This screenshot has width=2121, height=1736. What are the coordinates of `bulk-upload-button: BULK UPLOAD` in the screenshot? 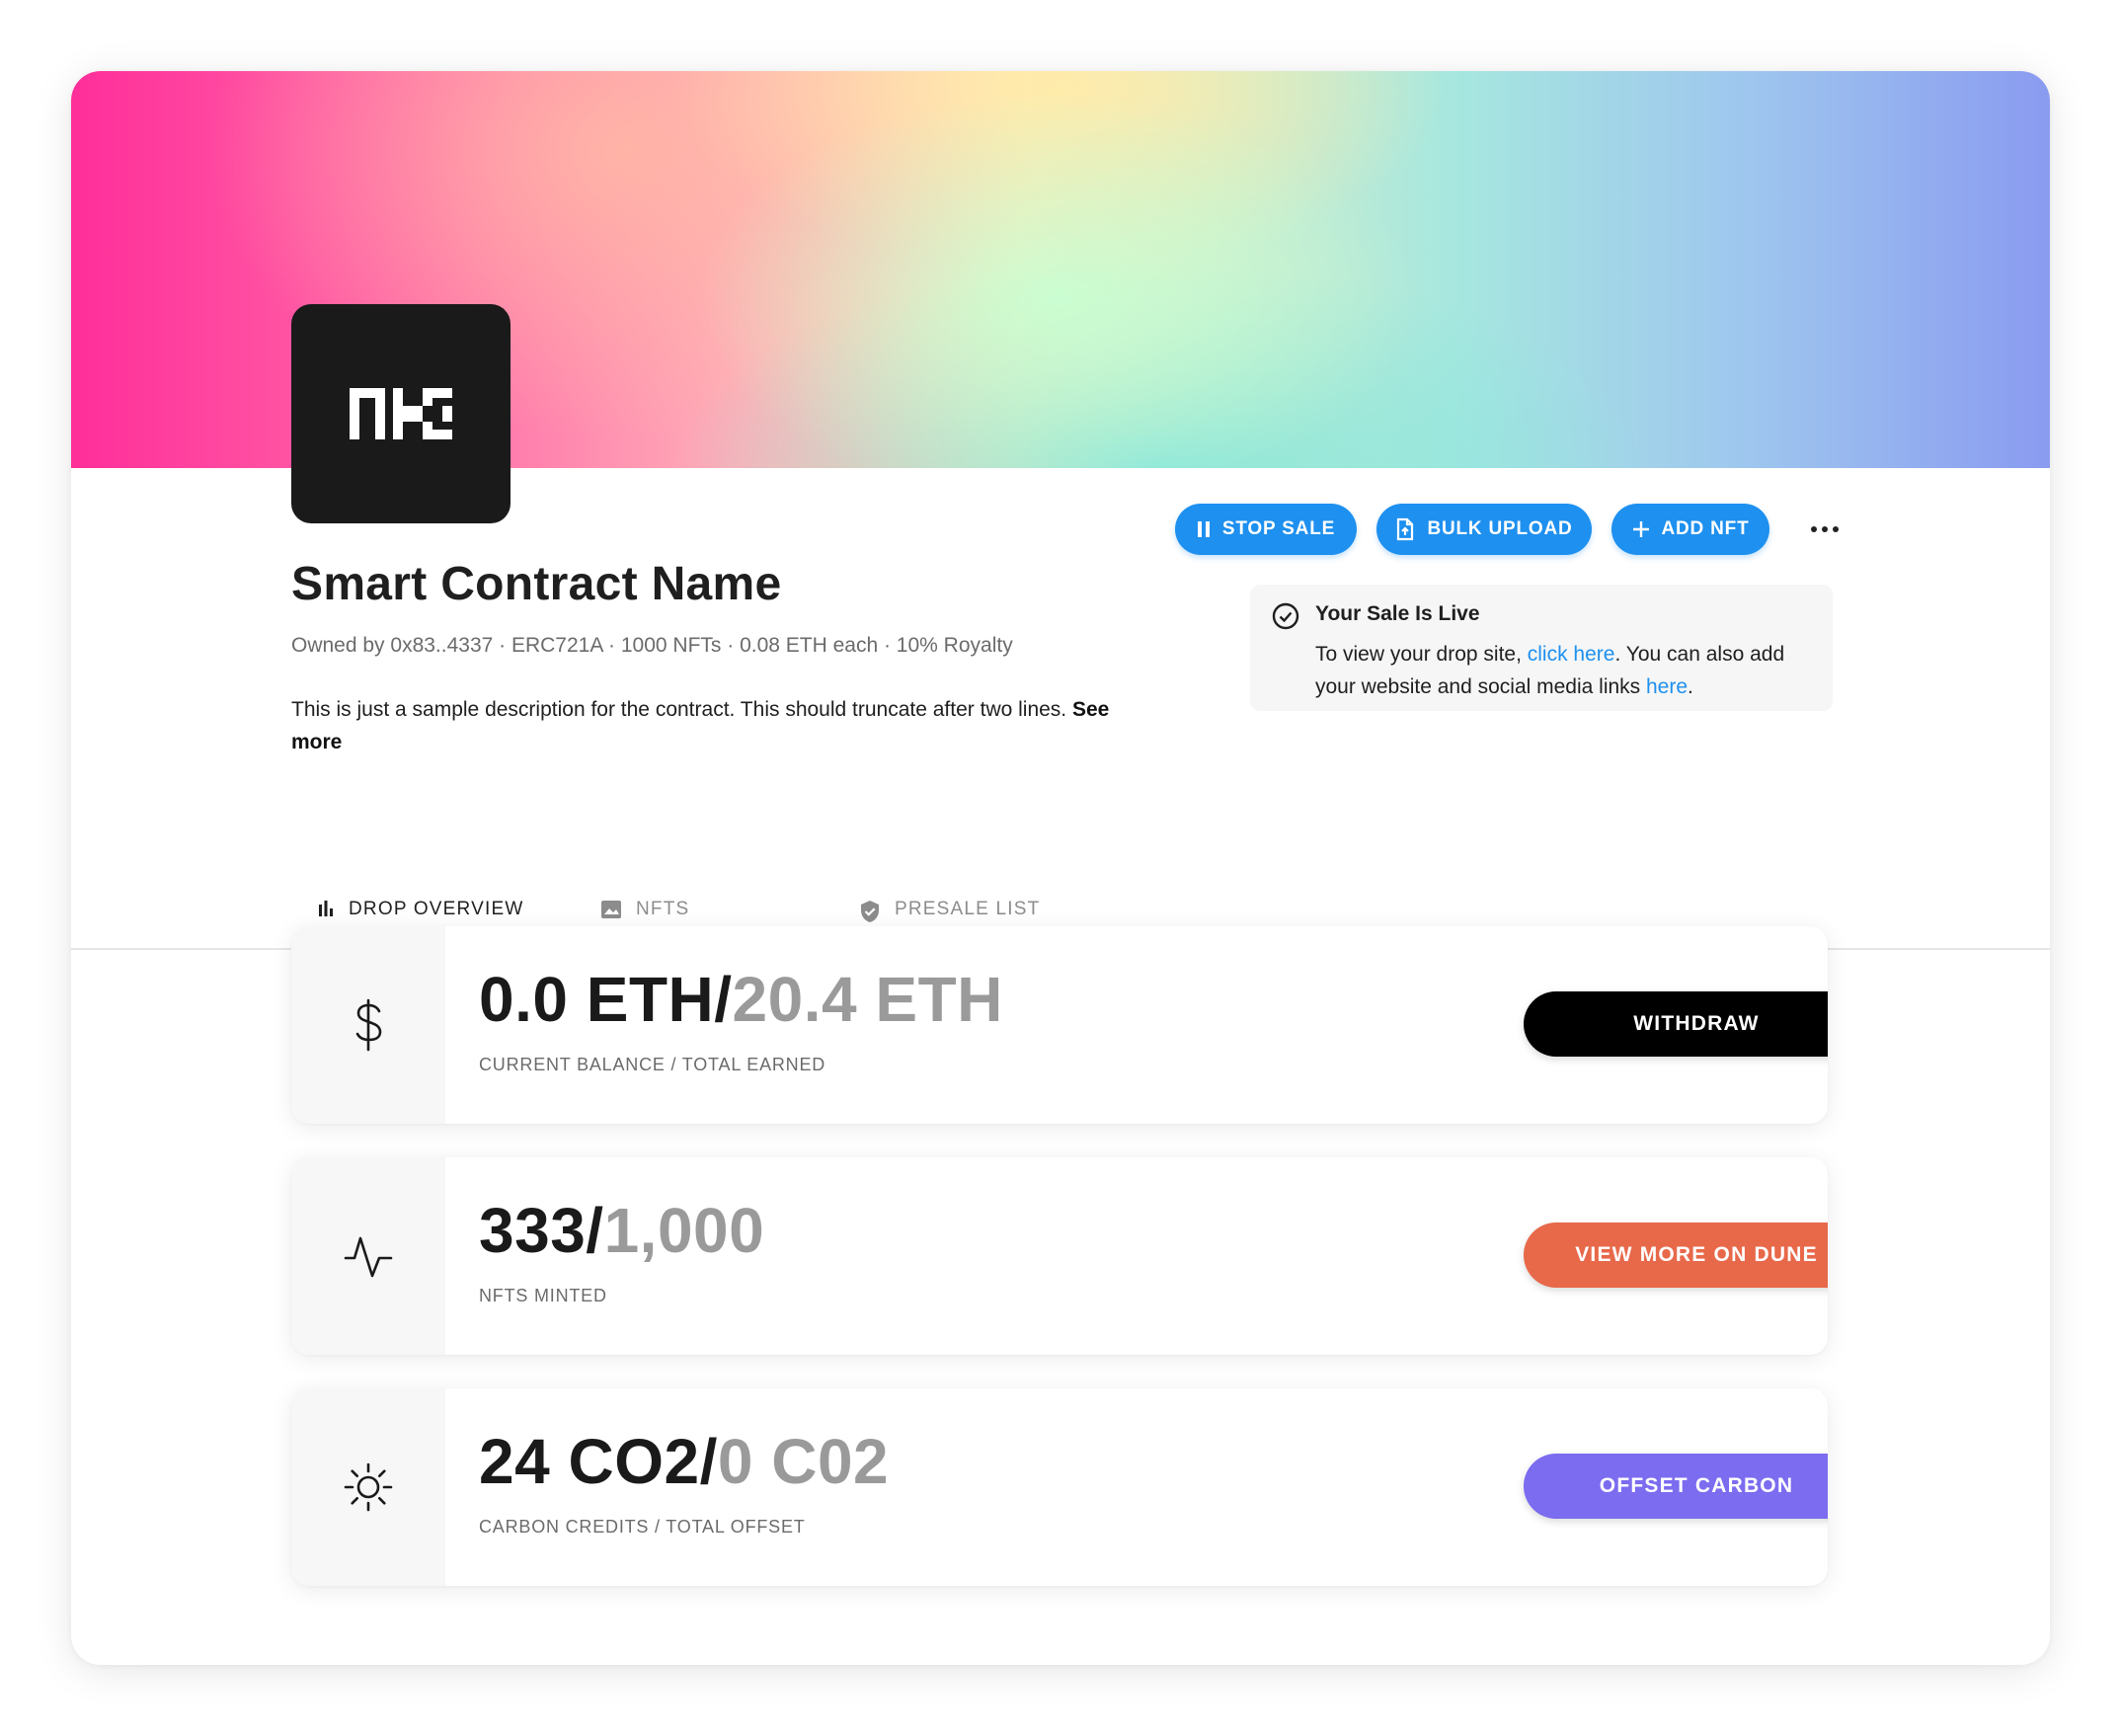 It's located at (1484, 529).